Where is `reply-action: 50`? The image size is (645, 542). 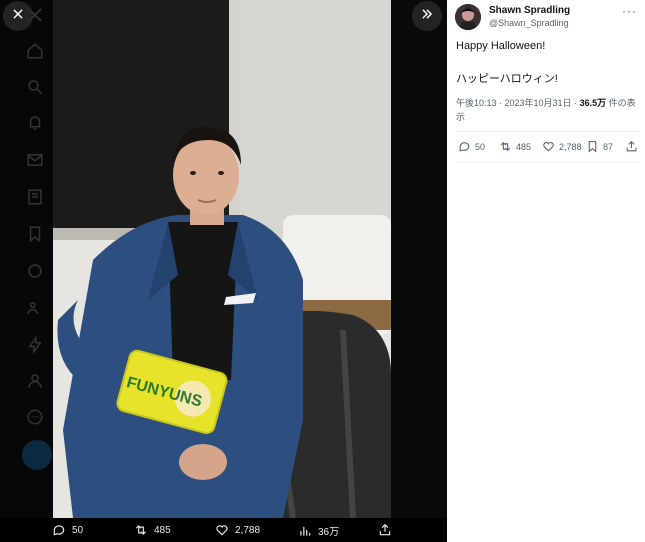 reply-action: 50 is located at coordinates (67, 530).